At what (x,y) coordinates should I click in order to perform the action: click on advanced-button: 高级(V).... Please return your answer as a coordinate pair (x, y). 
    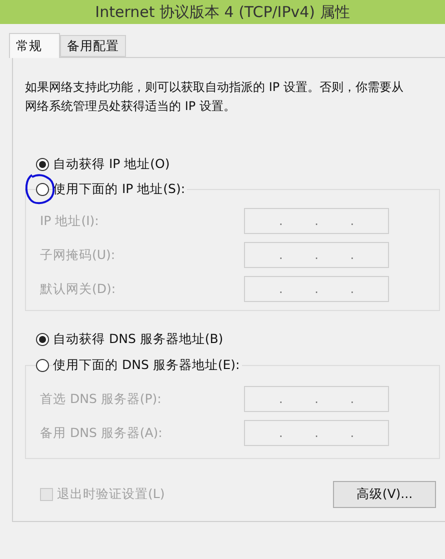
    Looking at the image, I should click on (384, 494).